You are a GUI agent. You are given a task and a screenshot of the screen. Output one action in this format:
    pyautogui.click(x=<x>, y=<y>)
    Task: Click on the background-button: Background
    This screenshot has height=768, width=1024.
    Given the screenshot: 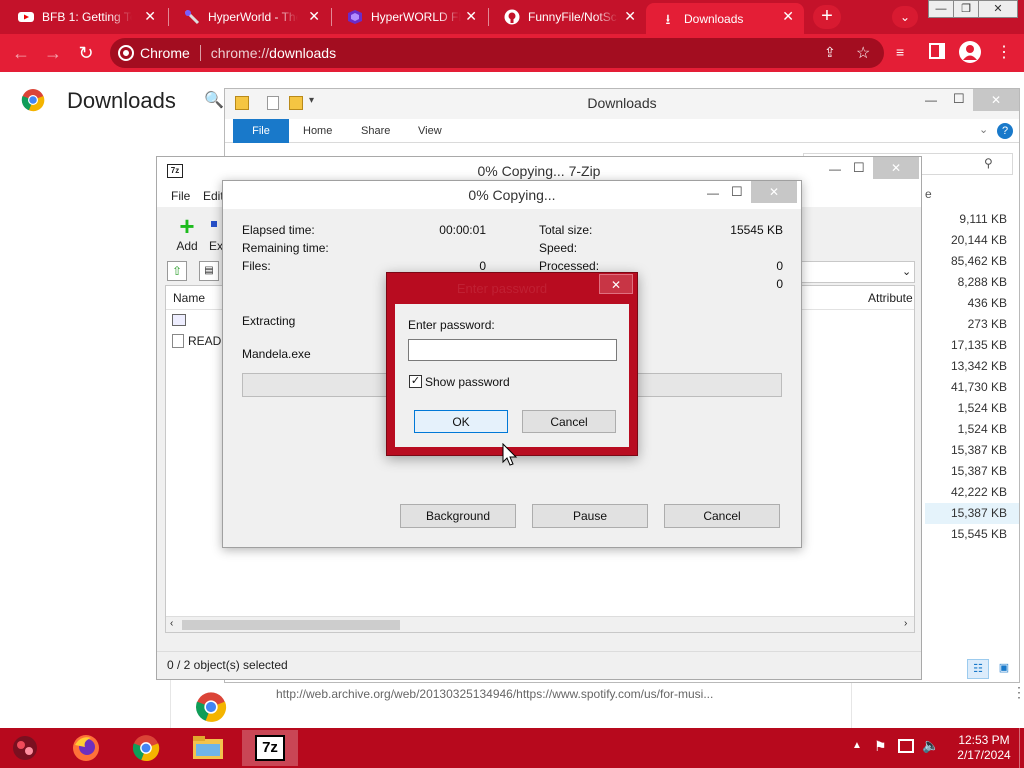 What is the action you would take?
    pyautogui.click(x=458, y=516)
    